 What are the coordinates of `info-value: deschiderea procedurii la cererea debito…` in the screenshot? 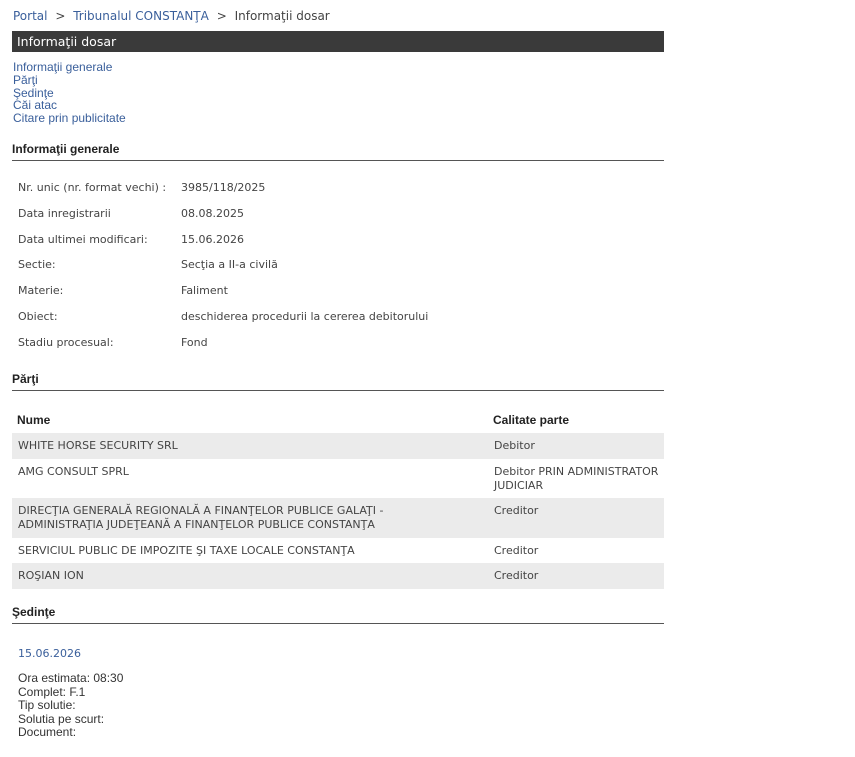 It's located at (305, 316).